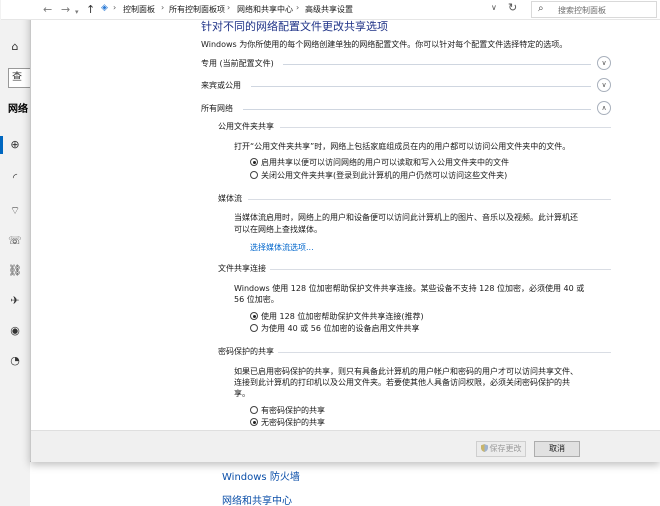 The image size is (660, 506). I want to click on public-folder-section-header: 公用文件夹共享, so click(414, 127).